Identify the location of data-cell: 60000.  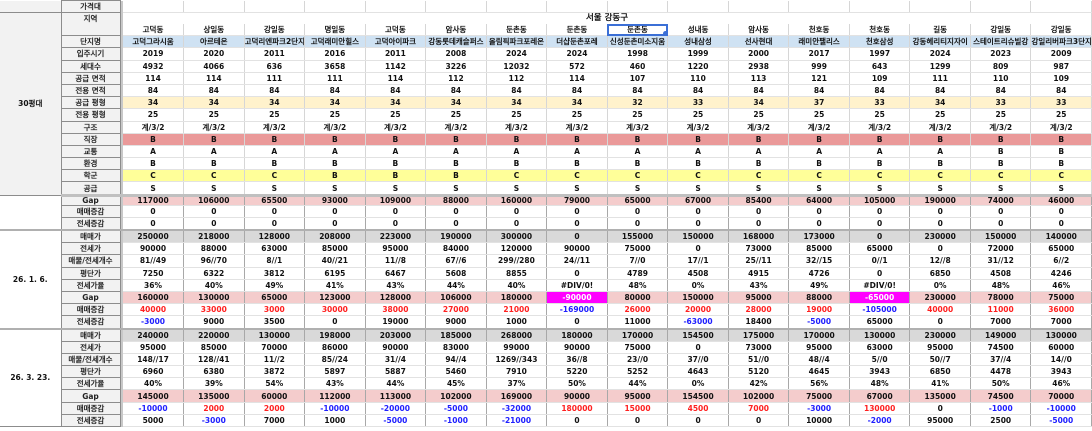
(1061, 347).